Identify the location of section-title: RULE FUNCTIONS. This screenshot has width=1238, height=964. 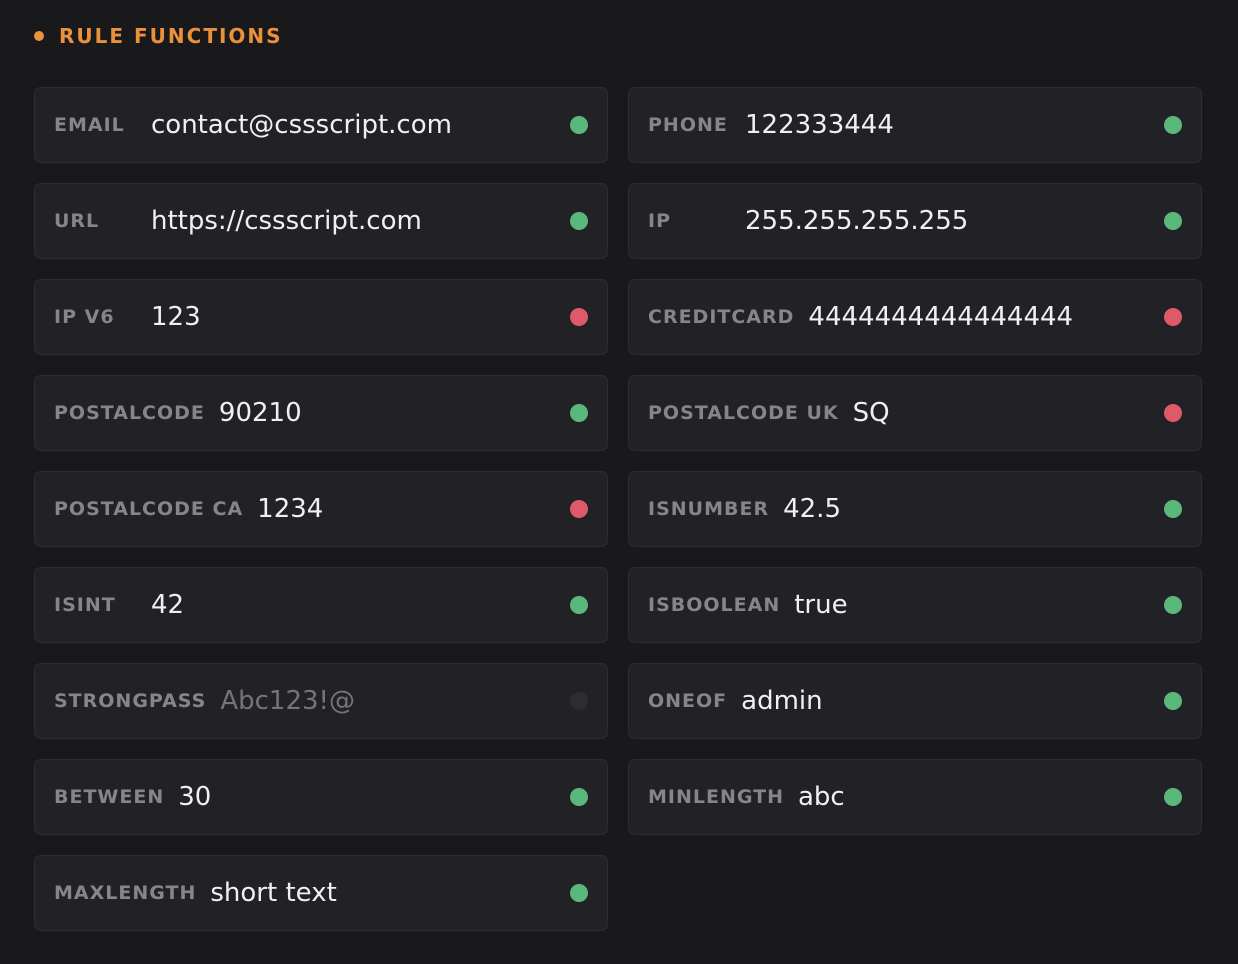
(171, 36).